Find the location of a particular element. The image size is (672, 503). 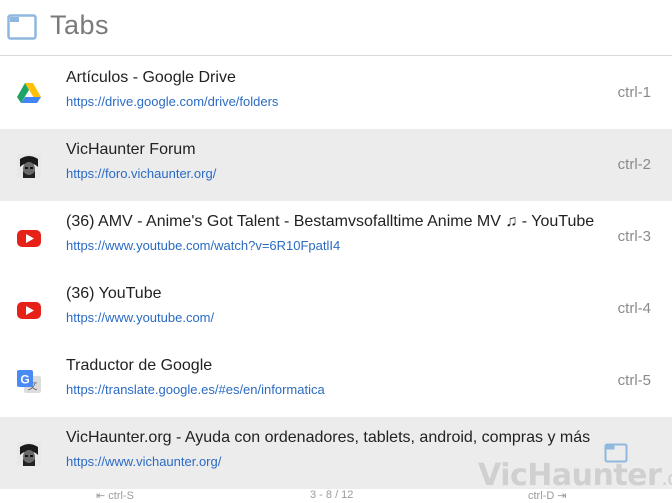

google-drive-icon is located at coordinates (29, 93).